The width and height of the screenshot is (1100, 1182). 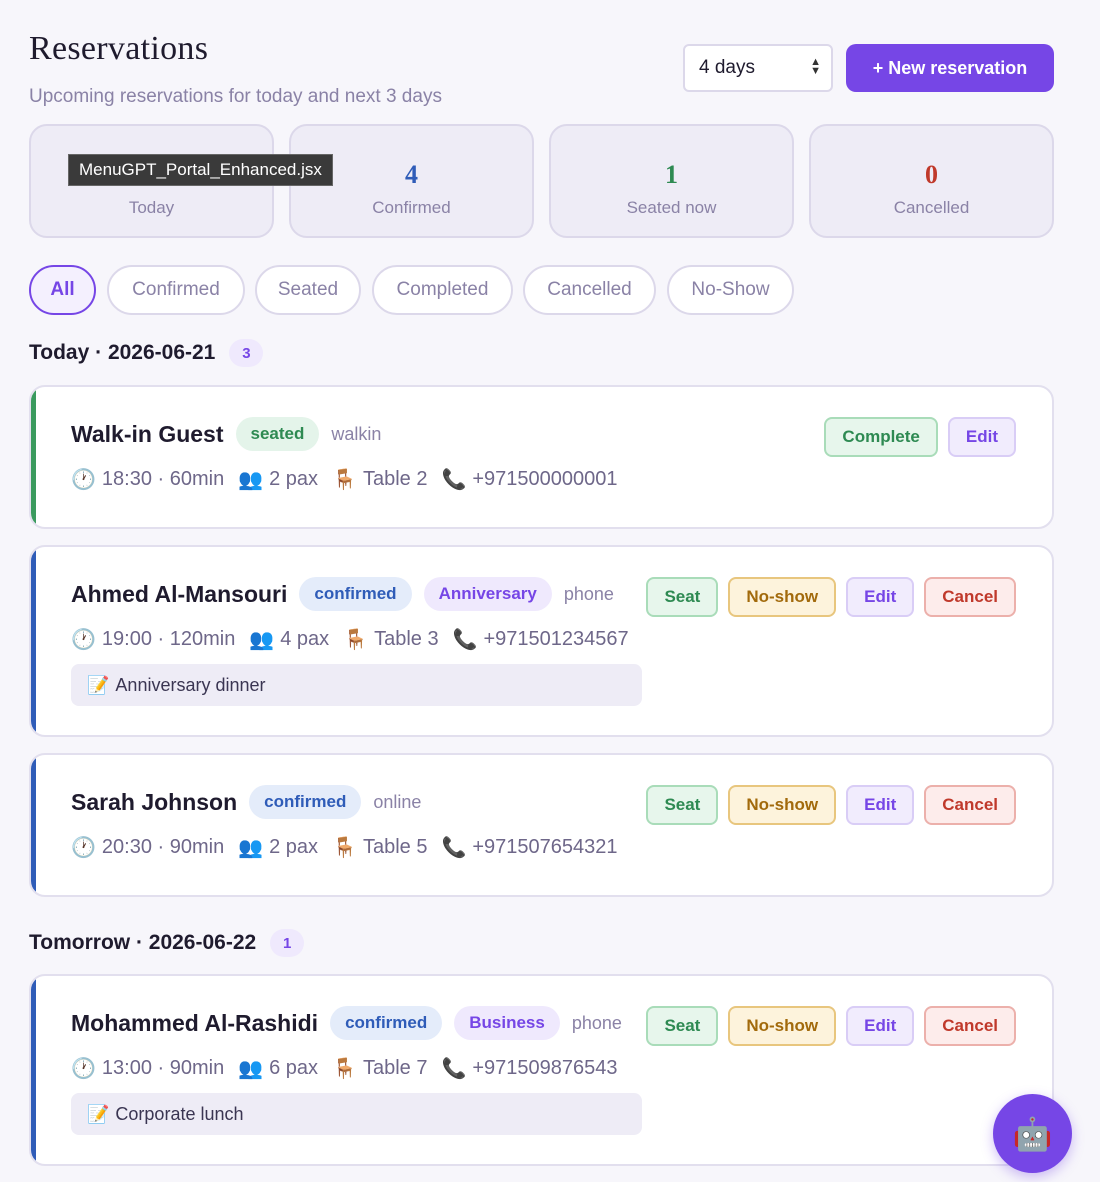 What do you see at coordinates (950, 68) in the screenshot?
I see `new-reservation-button: + New reservation` at bounding box center [950, 68].